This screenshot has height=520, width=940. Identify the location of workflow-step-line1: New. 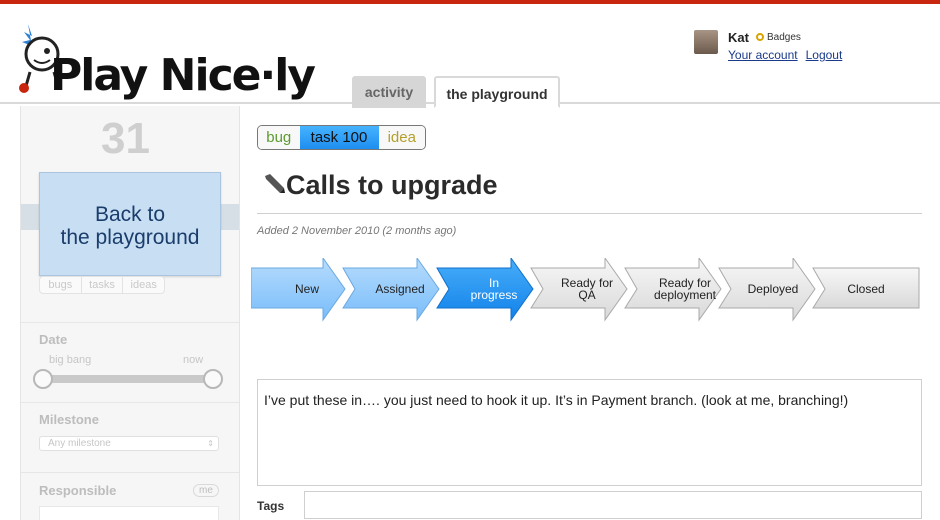
(306, 289).